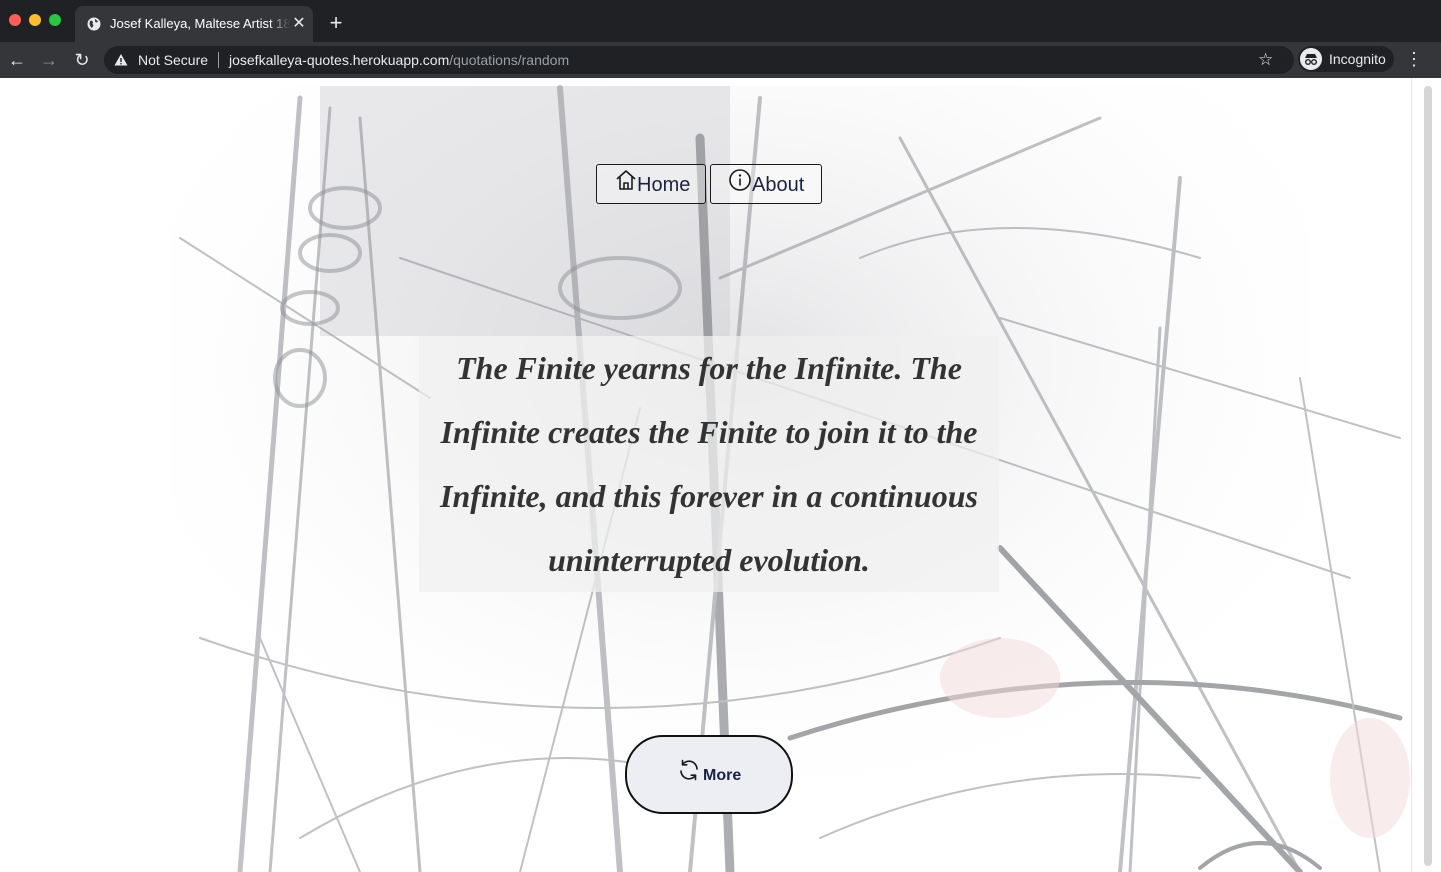 The width and height of the screenshot is (1441, 872). What do you see at coordinates (689, 770) in the screenshot?
I see `refresh-icon` at bounding box center [689, 770].